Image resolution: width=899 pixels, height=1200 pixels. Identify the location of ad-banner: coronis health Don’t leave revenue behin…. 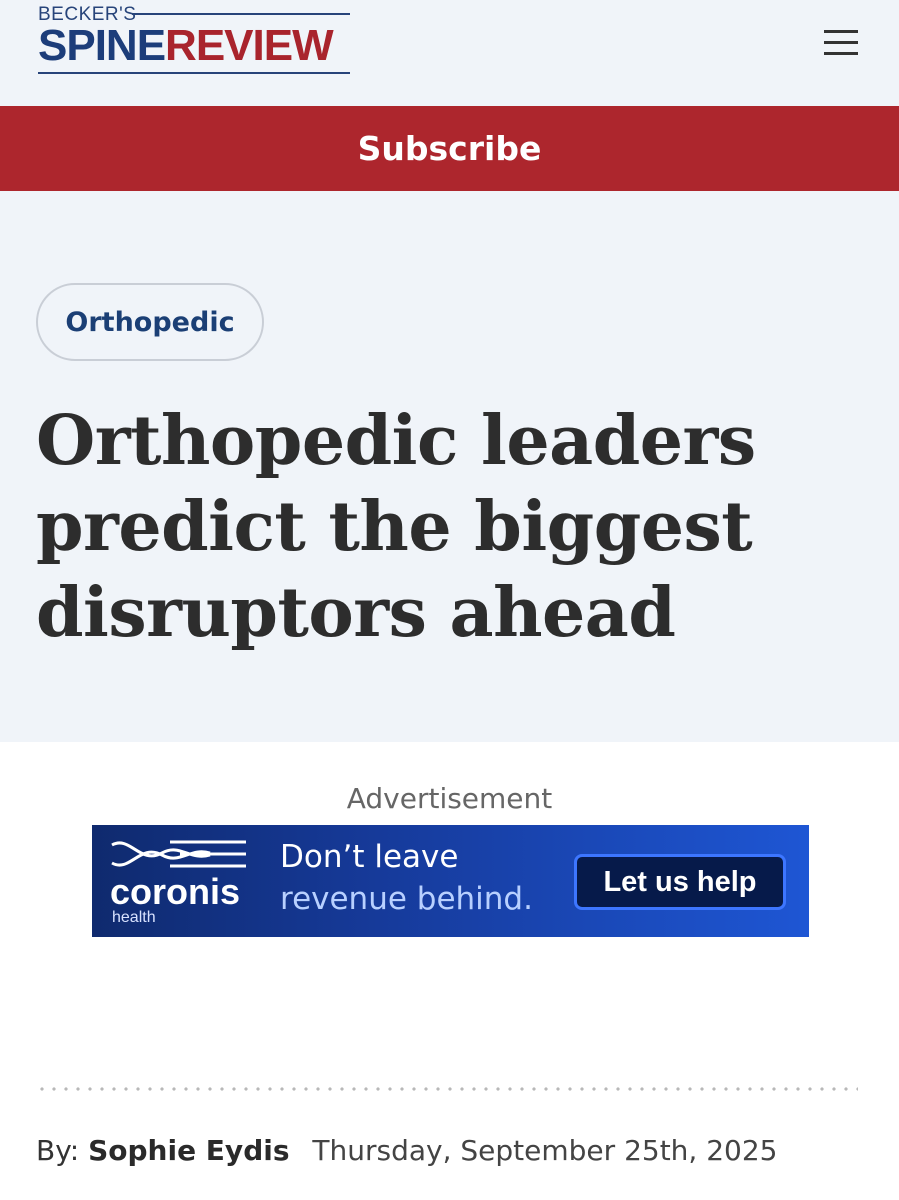
(450, 881).